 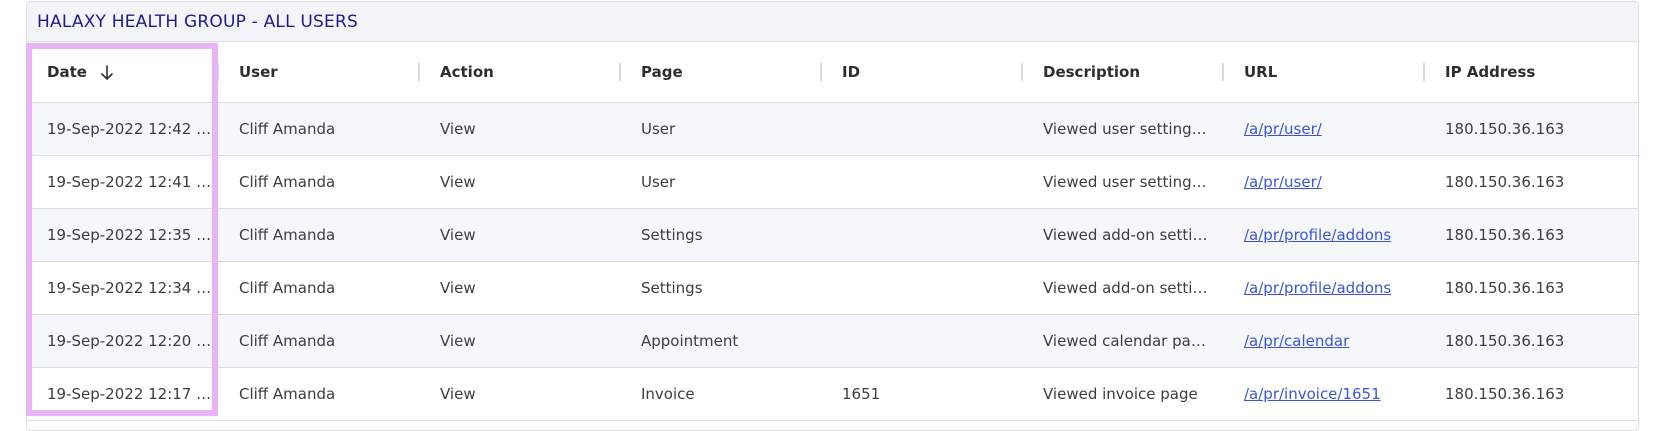 I want to click on column-header-label: IP Address, so click(x=1490, y=72).